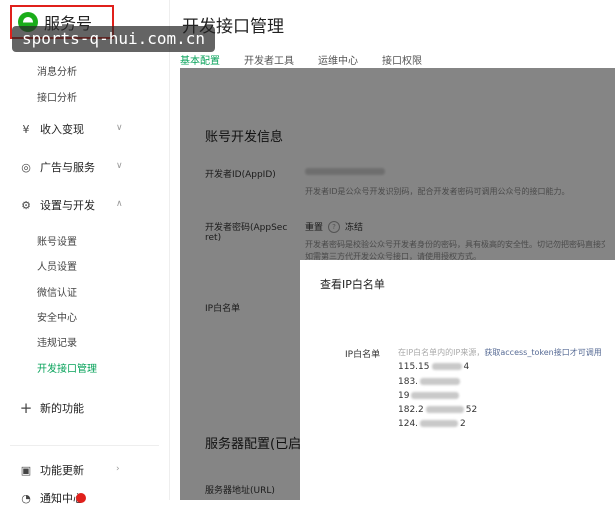  I want to click on sidebar-item-dev-interface-management: 开发接口管理, so click(67, 367).